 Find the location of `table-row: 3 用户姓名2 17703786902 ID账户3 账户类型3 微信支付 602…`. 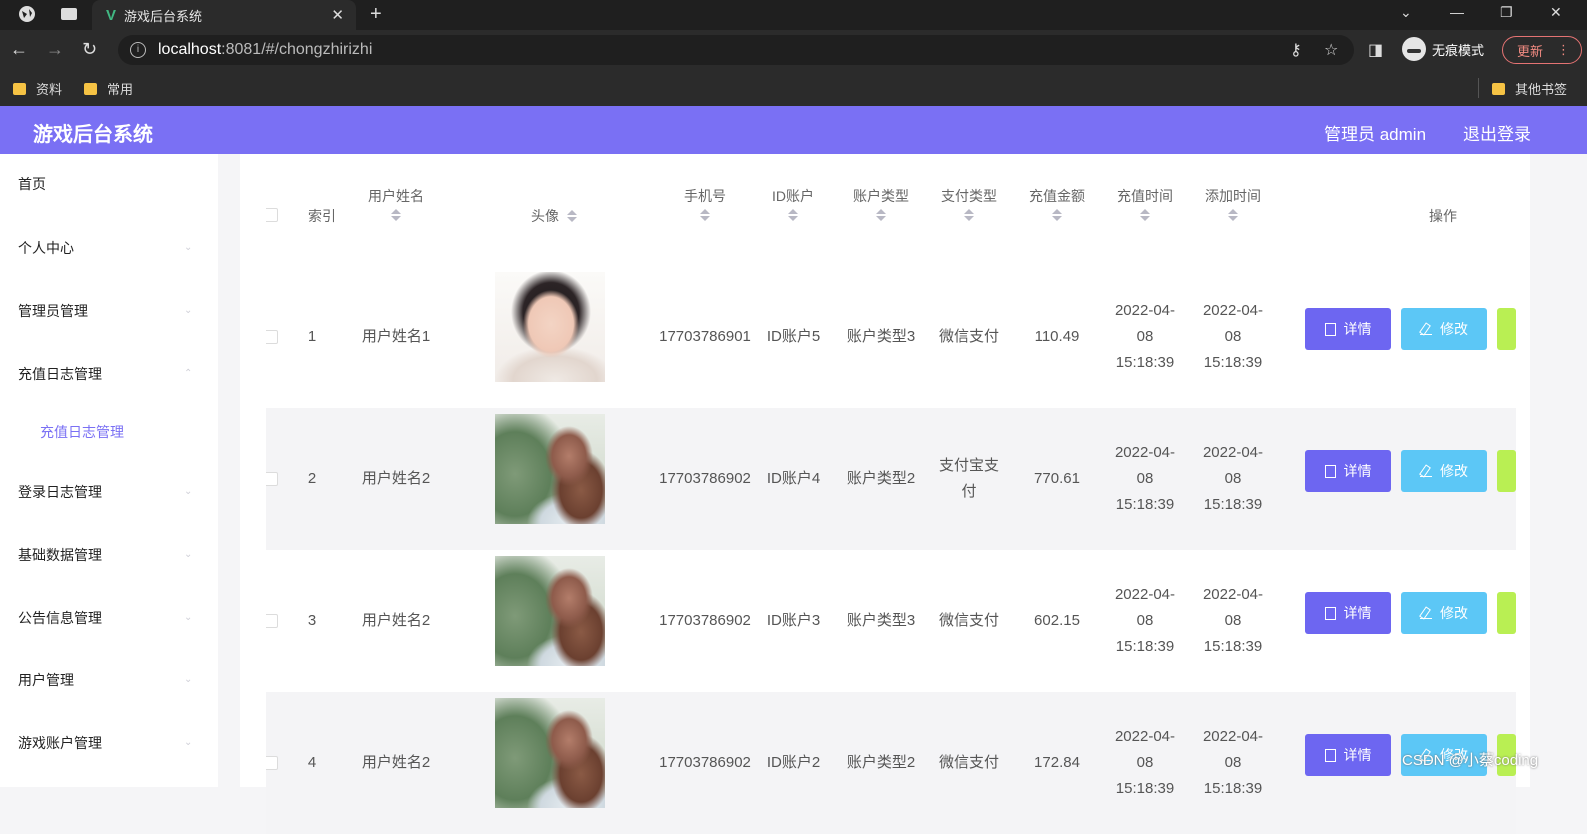

table-row: 3 用户姓名2 17703786902 ID账户3 账户类型3 微信支付 602… is located at coordinates (891, 621).